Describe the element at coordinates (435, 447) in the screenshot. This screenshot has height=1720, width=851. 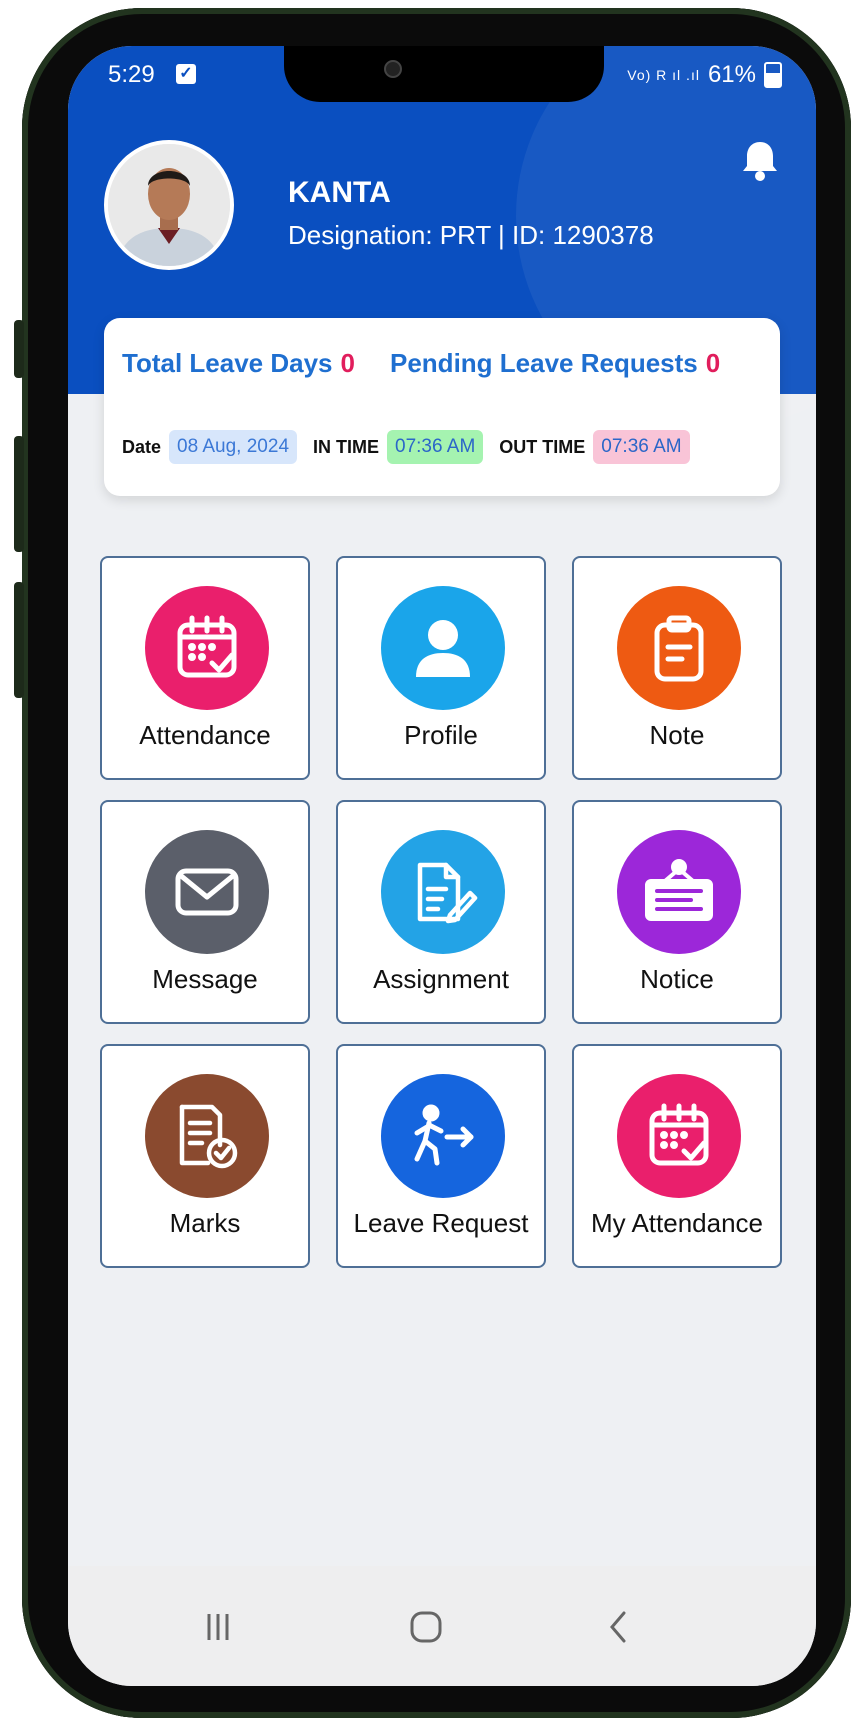
I see `in-time-value: 07:36 AM` at that location.